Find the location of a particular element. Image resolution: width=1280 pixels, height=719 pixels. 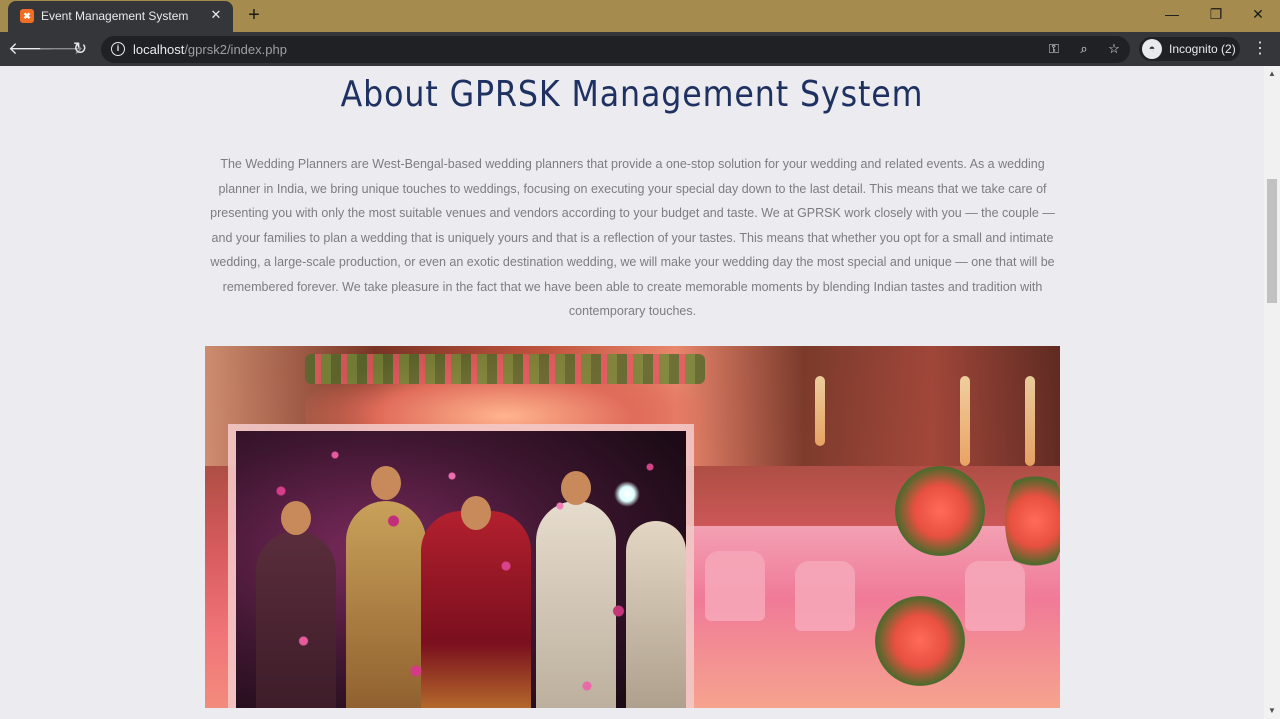

incognito-icon: ◓ is located at coordinates (1152, 49).